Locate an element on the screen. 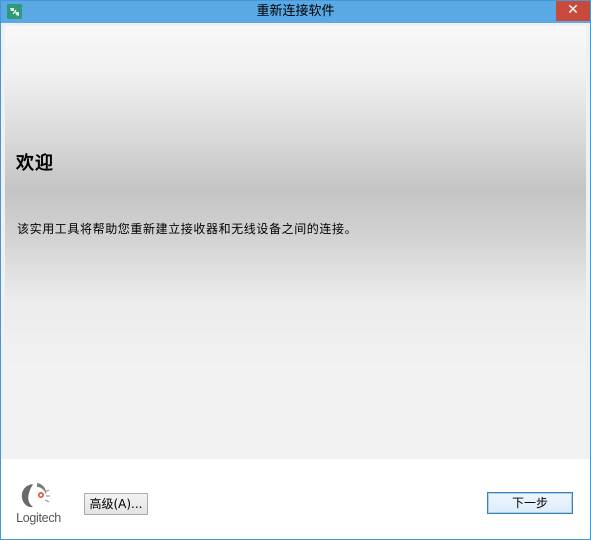  logo-text: Logitech is located at coordinates (38, 518).